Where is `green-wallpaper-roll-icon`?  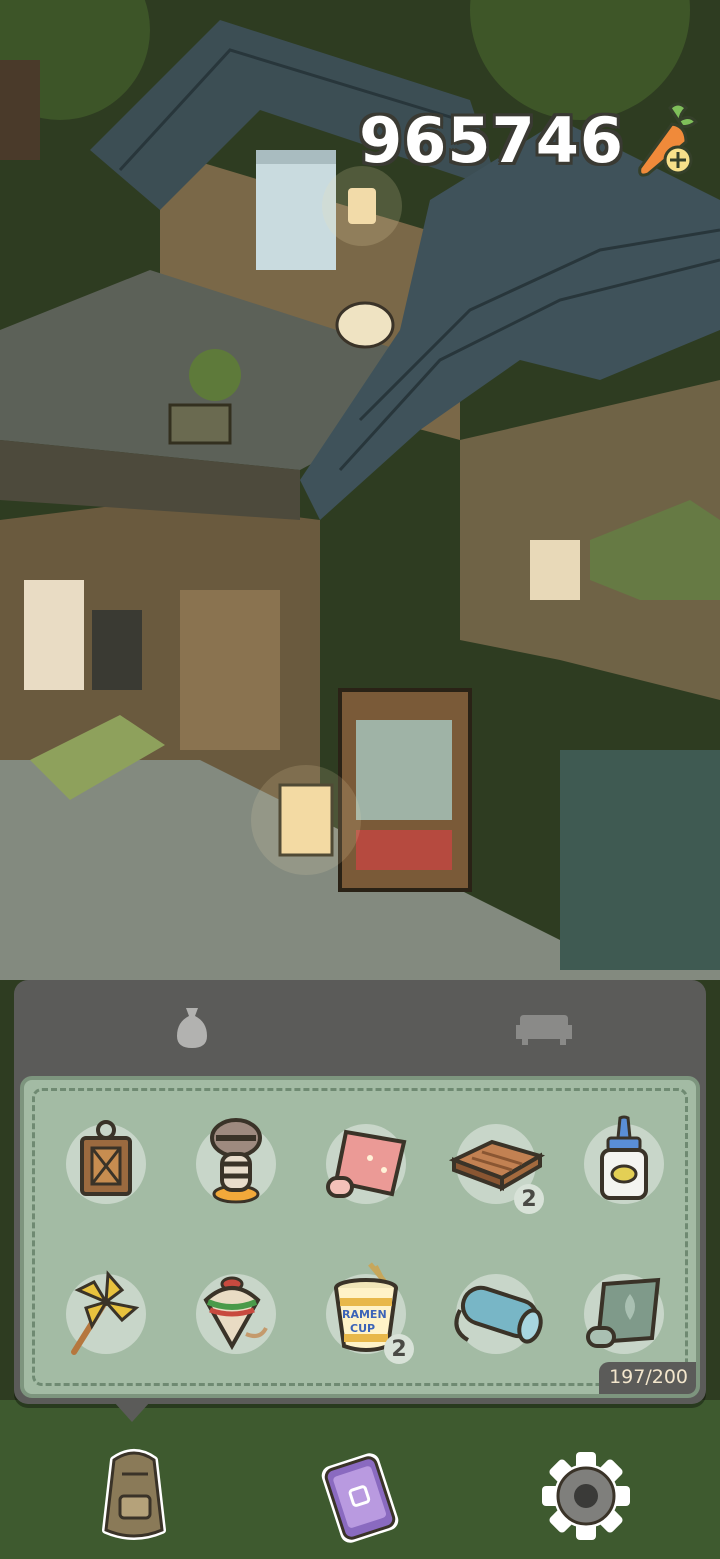
green-wallpaper-roll-icon is located at coordinates (623, 1312).